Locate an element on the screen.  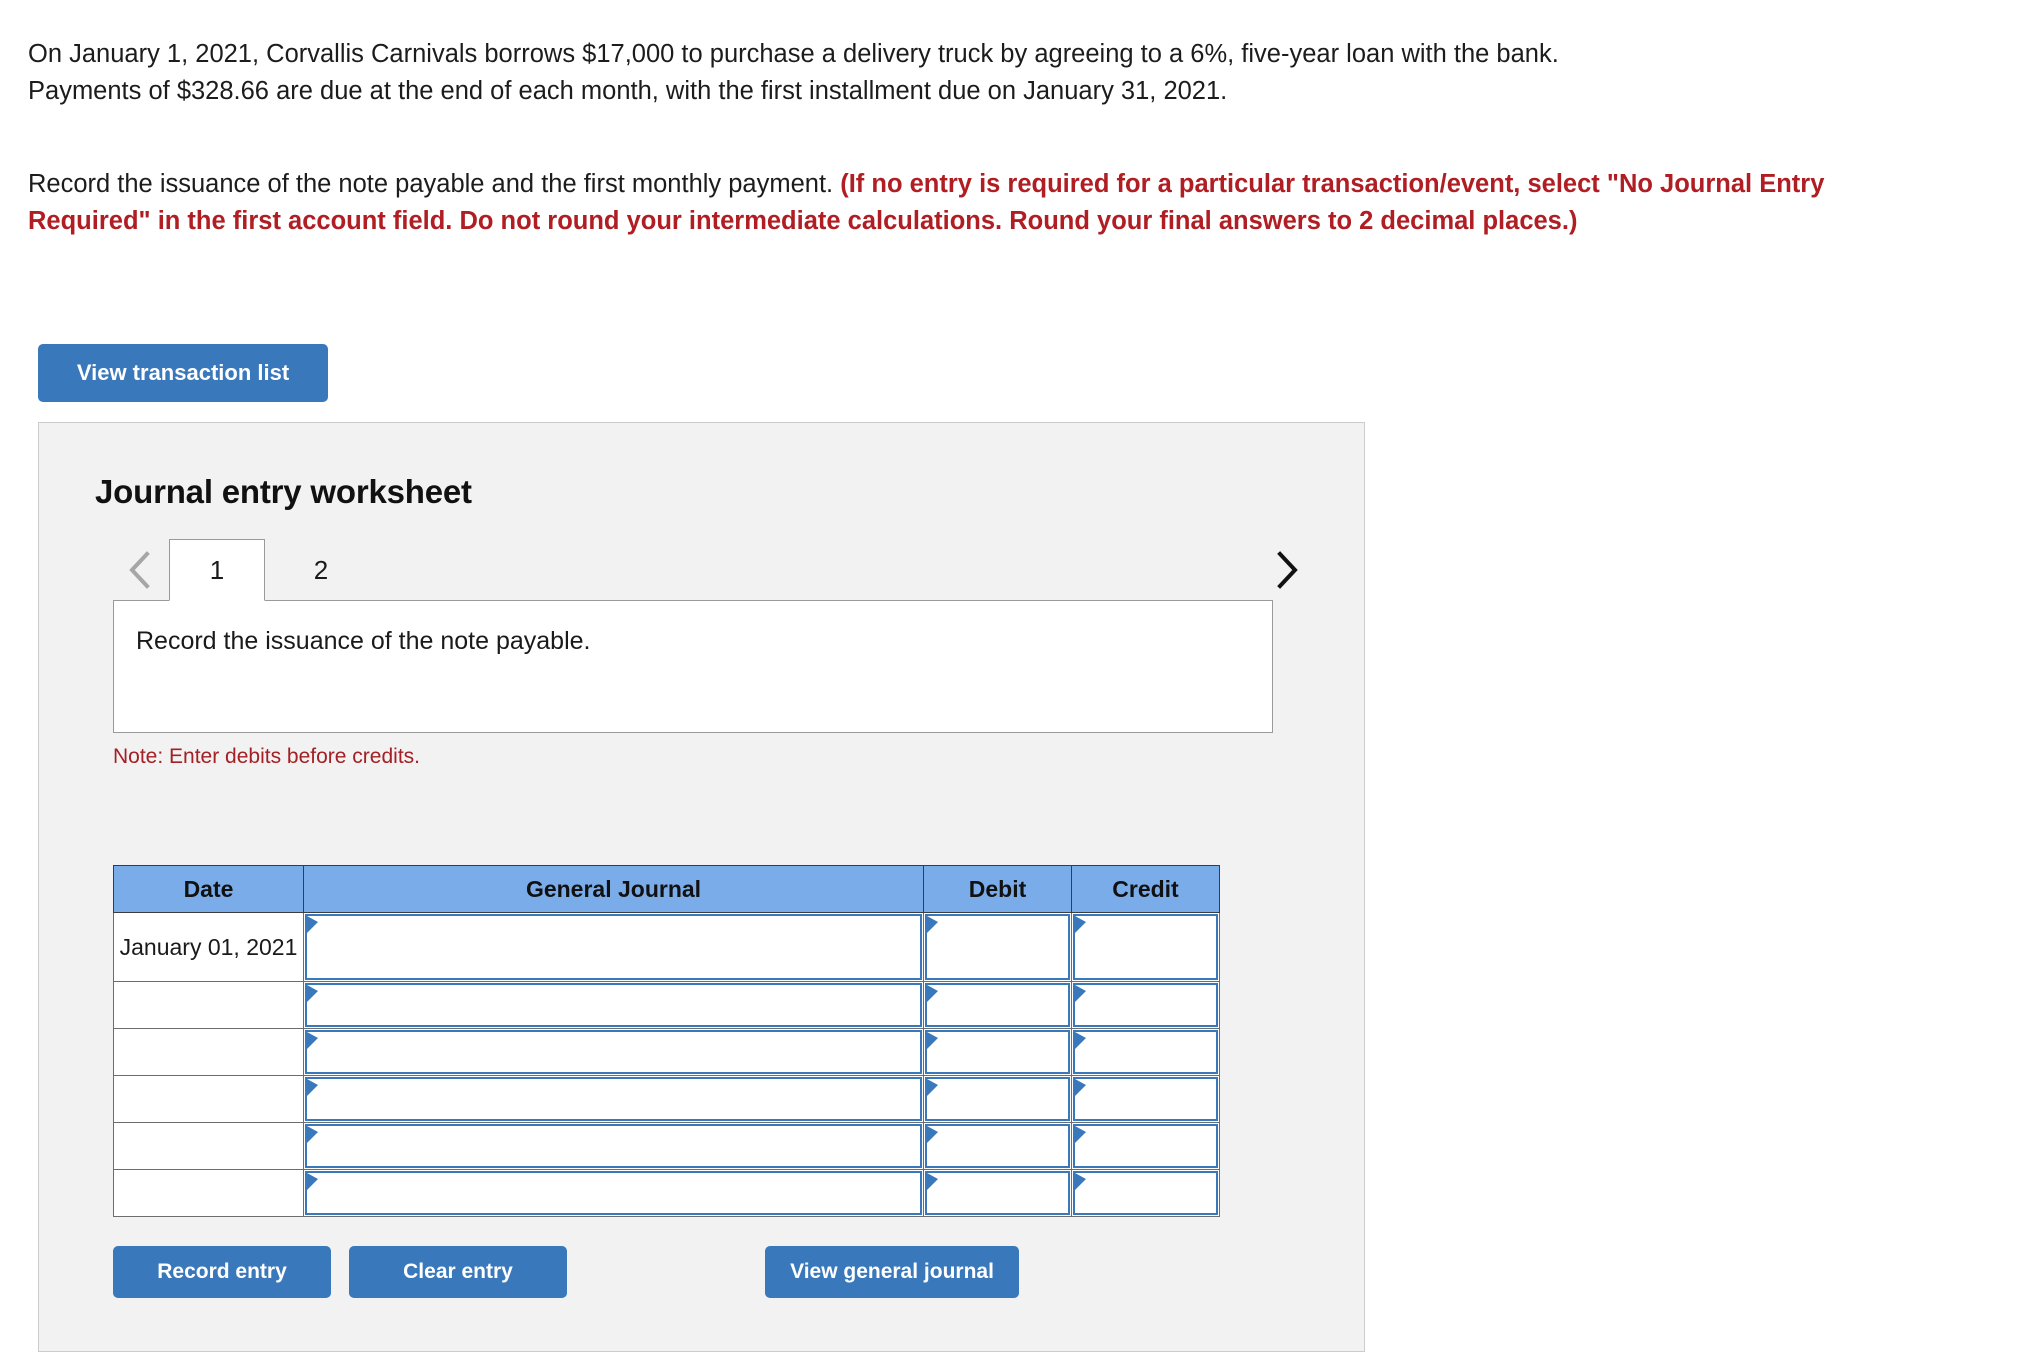
chevron-left-icon is located at coordinates (140, 570).